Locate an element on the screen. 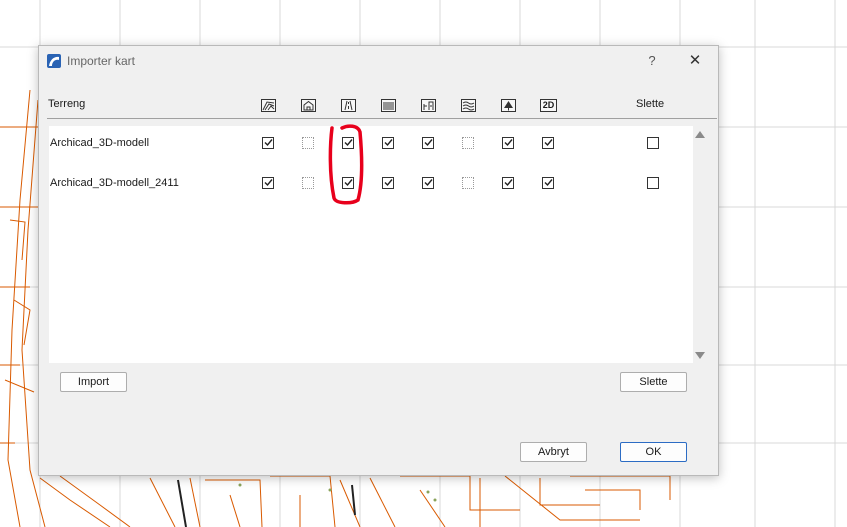  row-name: Archicad_3D-modell_2411 is located at coordinates (114, 183).